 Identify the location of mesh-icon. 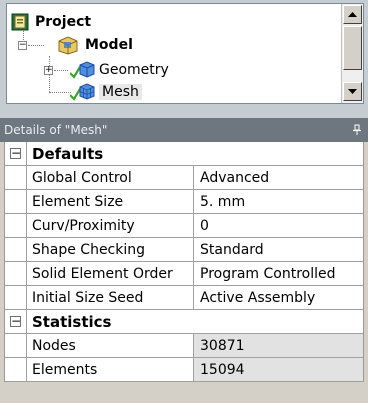
(82, 92).